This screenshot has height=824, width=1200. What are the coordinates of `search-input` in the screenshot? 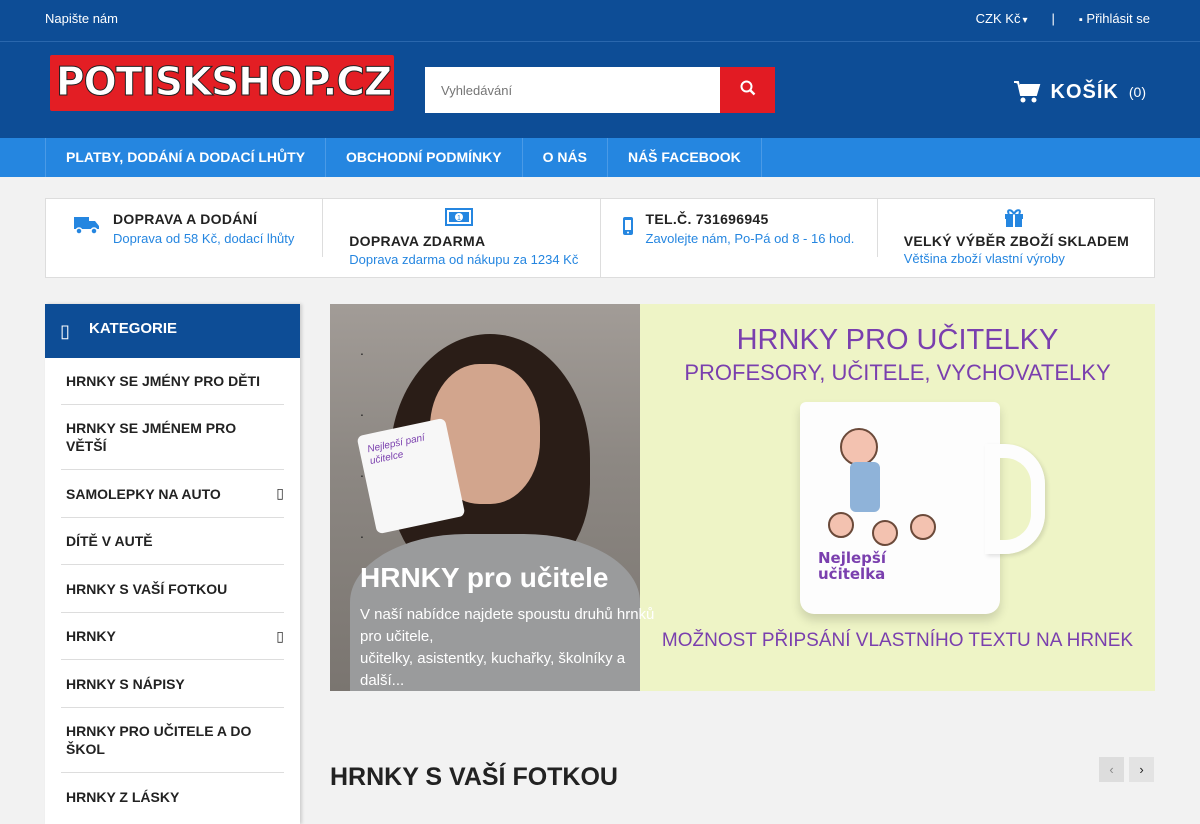 It's located at (572, 90).